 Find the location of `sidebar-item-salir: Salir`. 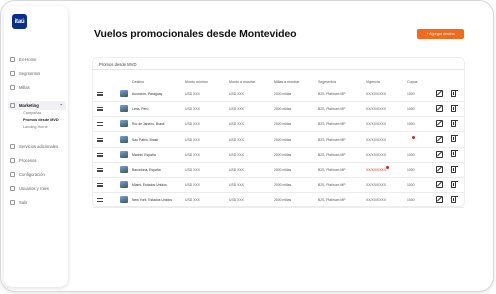

sidebar-item-salir: Salir is located at coordinates (18, 202).